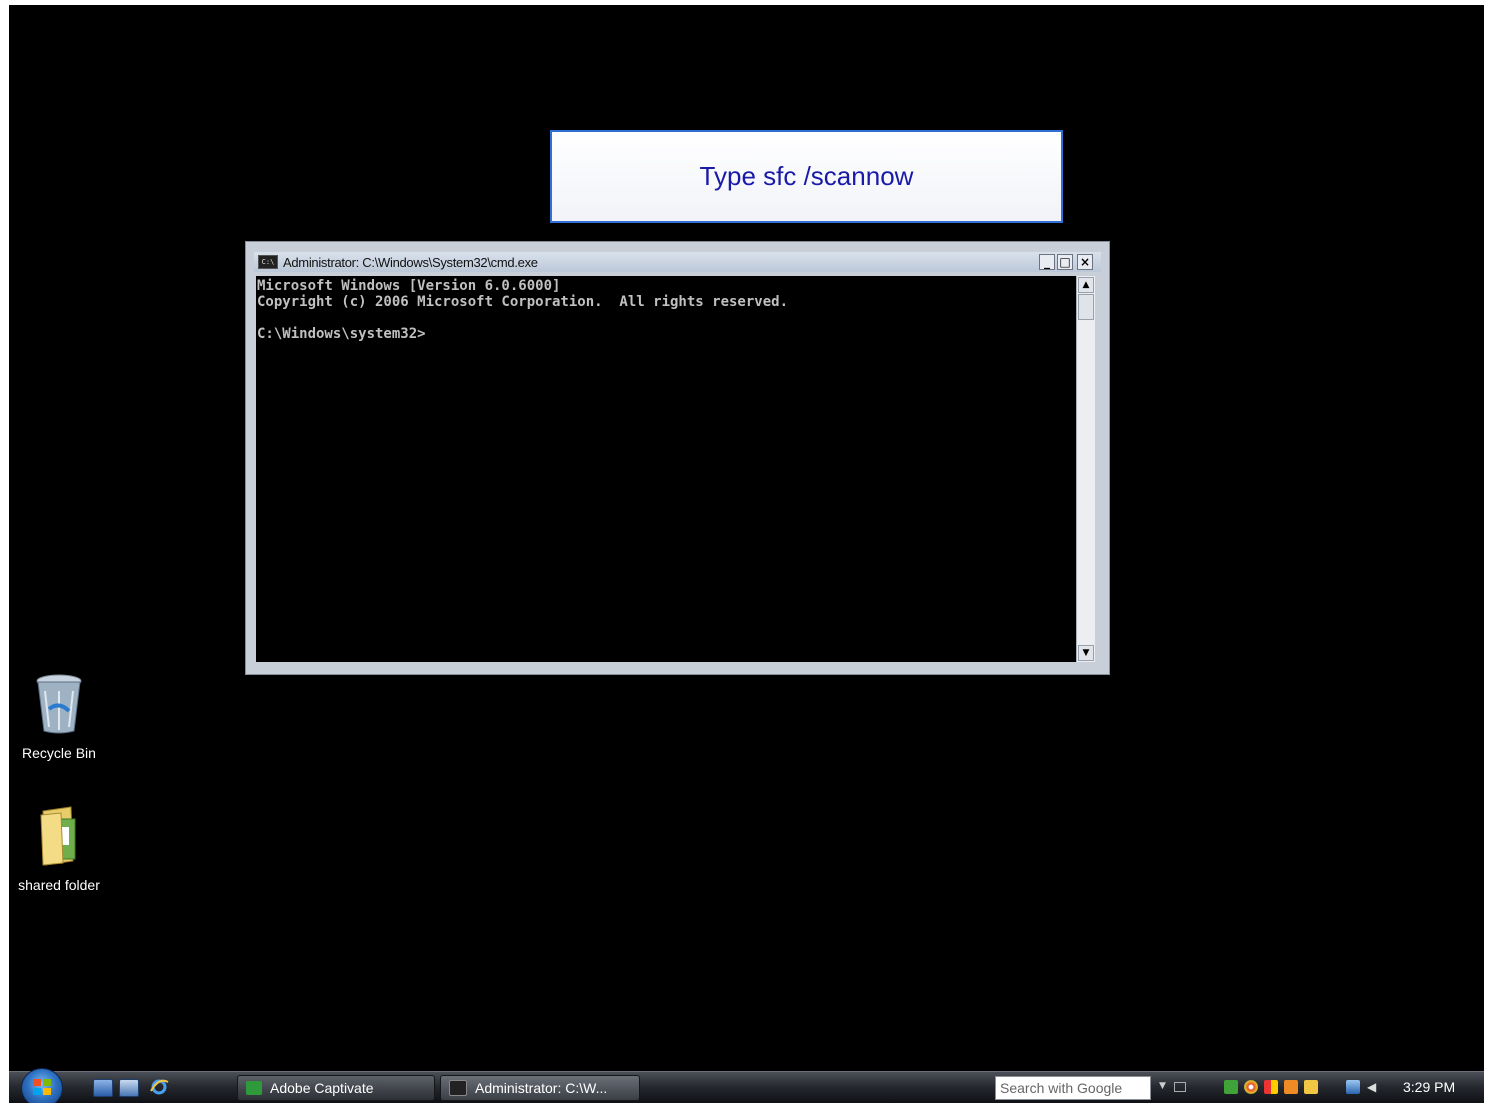 The width and height of the screenshot is (1489, 1107). What do you see at coordinates (1065, 262) in the screenshot?
I see `maximize-button: □` at bounding box center [1065, 262].